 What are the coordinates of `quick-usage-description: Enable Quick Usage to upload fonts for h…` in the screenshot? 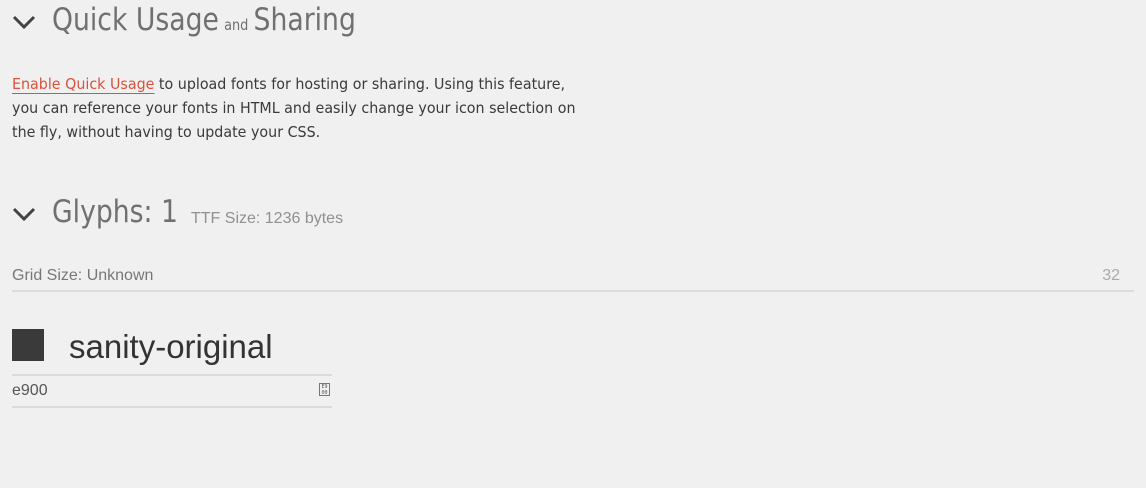 It's located at (297, 108).